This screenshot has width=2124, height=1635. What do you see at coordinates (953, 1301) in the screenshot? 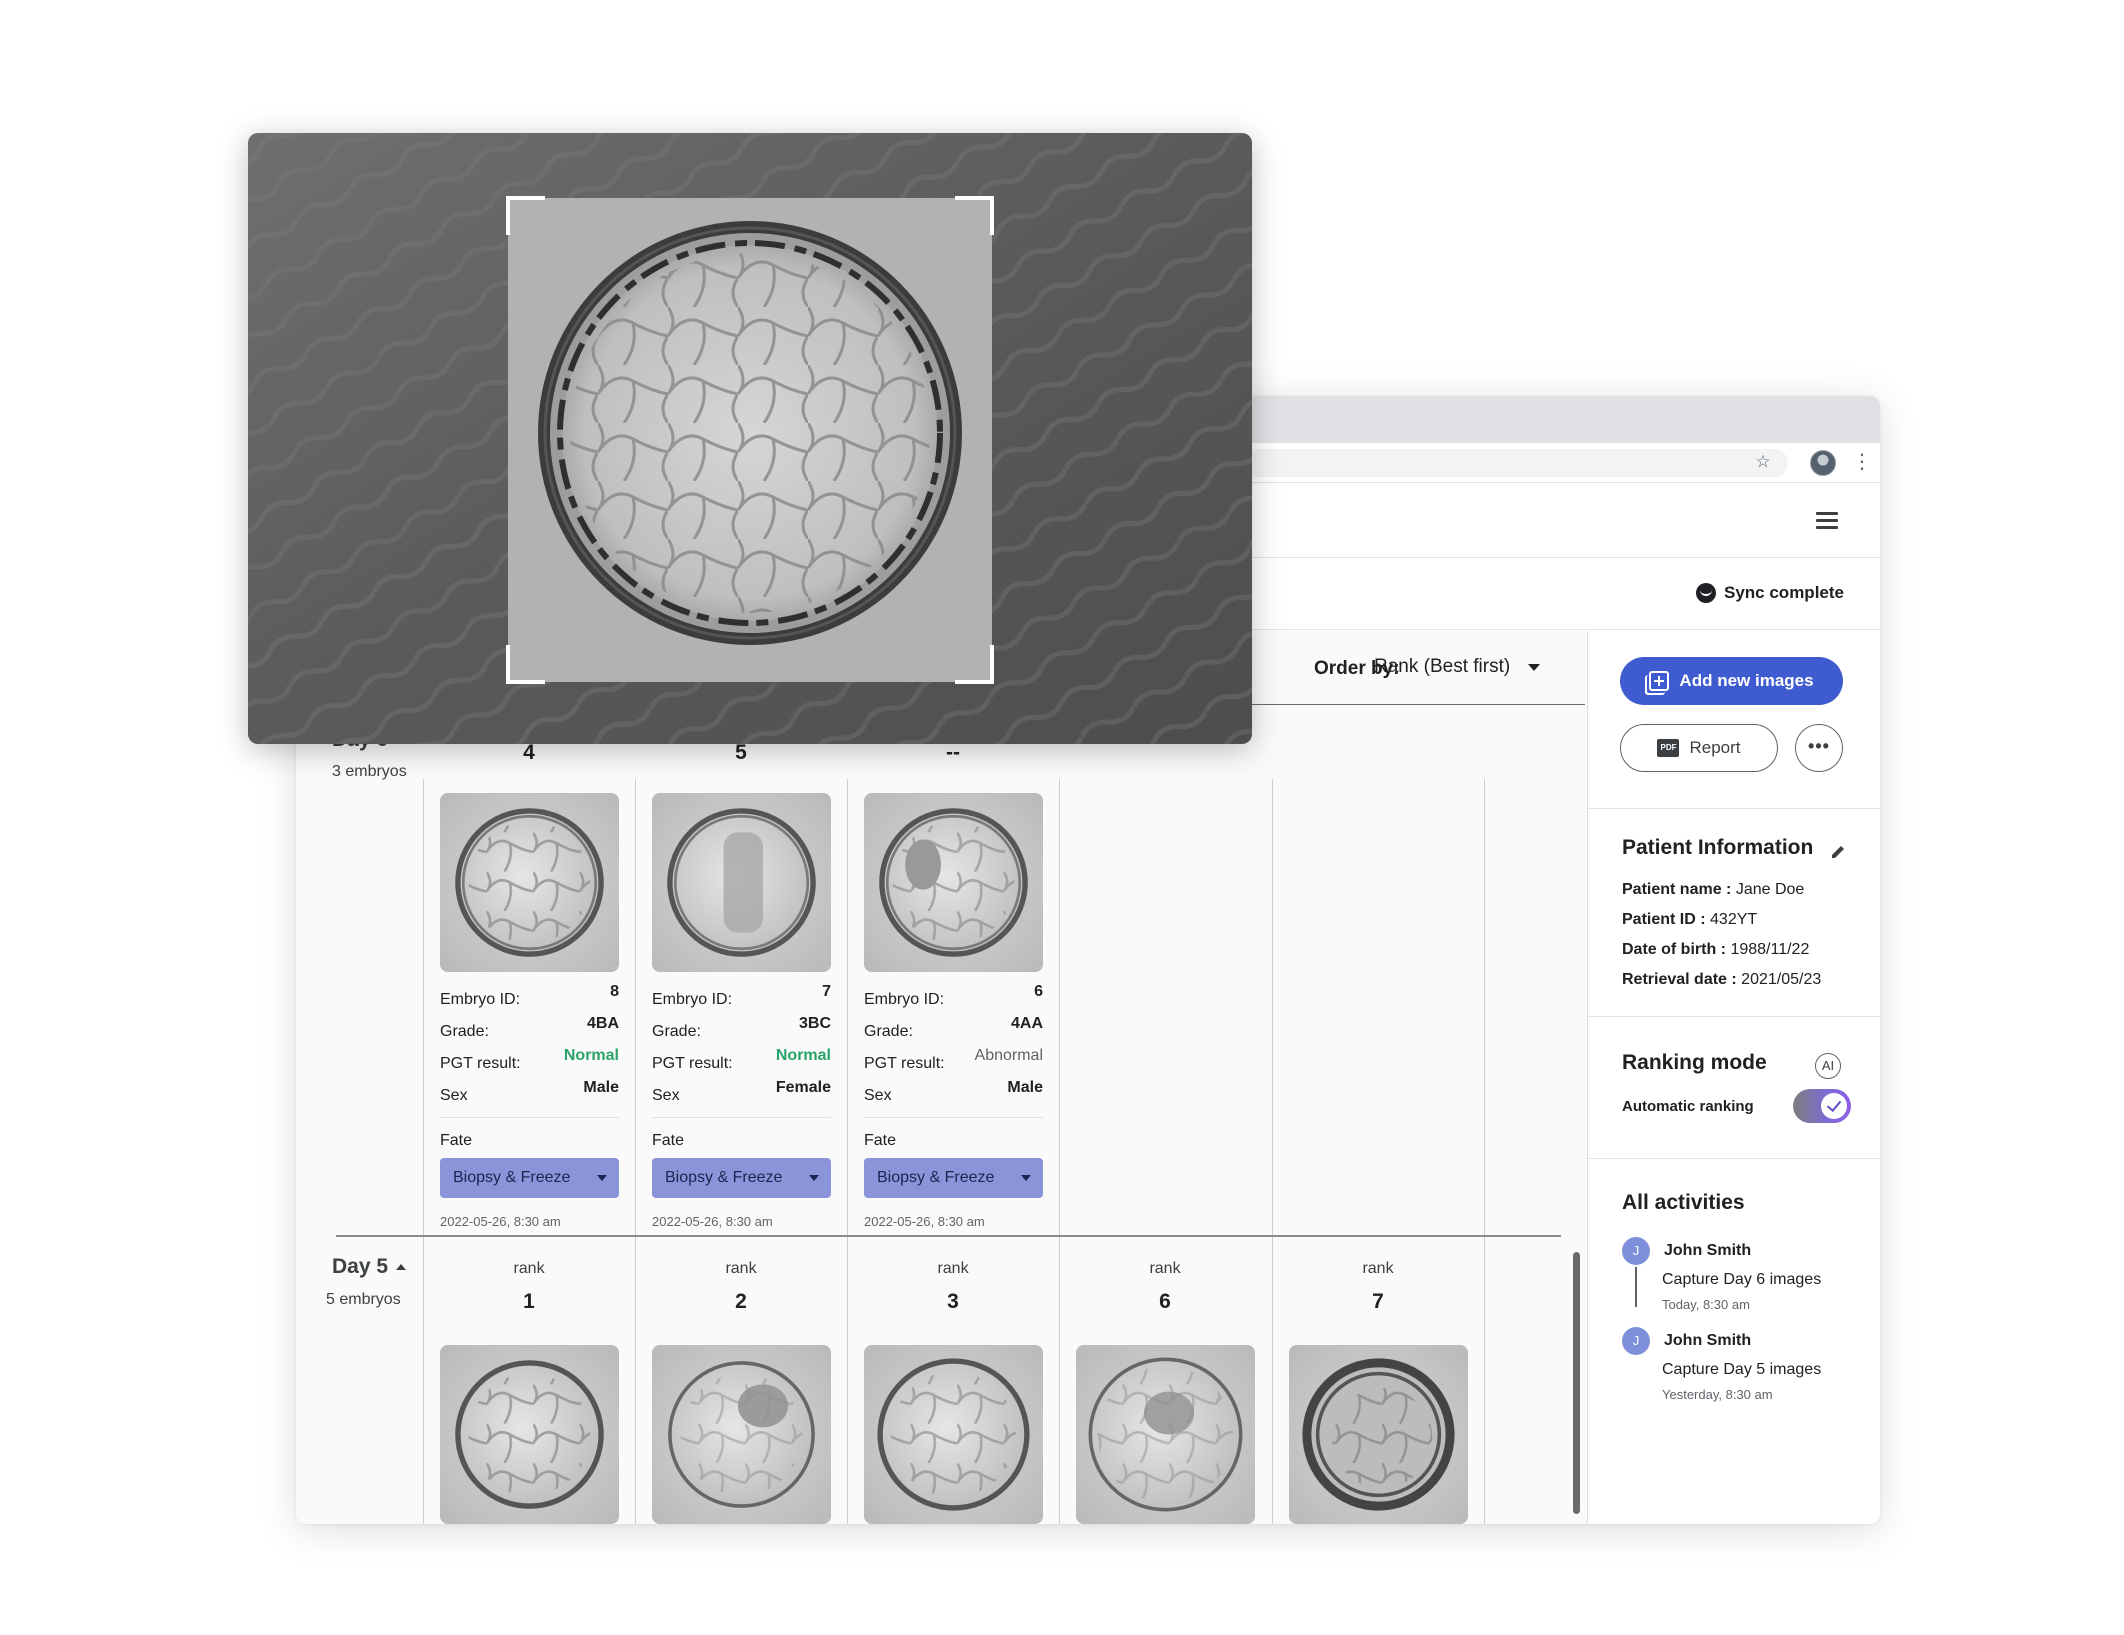
I see `rank-number: 3` at bounding box center [953, 1301].